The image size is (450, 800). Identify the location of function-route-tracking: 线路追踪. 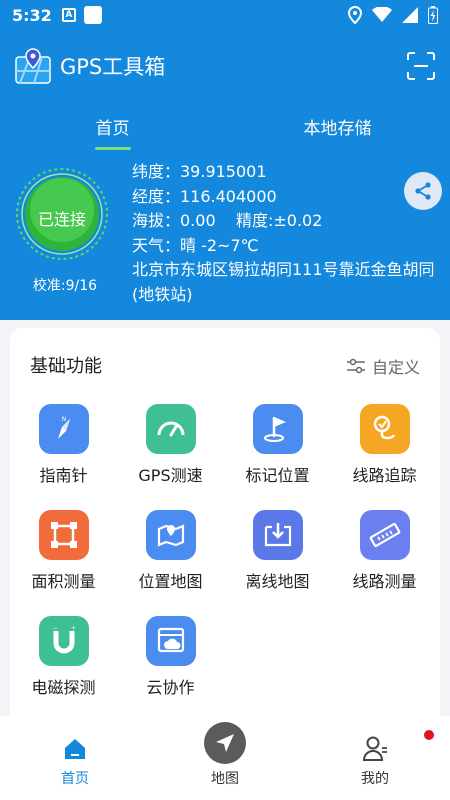
(384, 445).